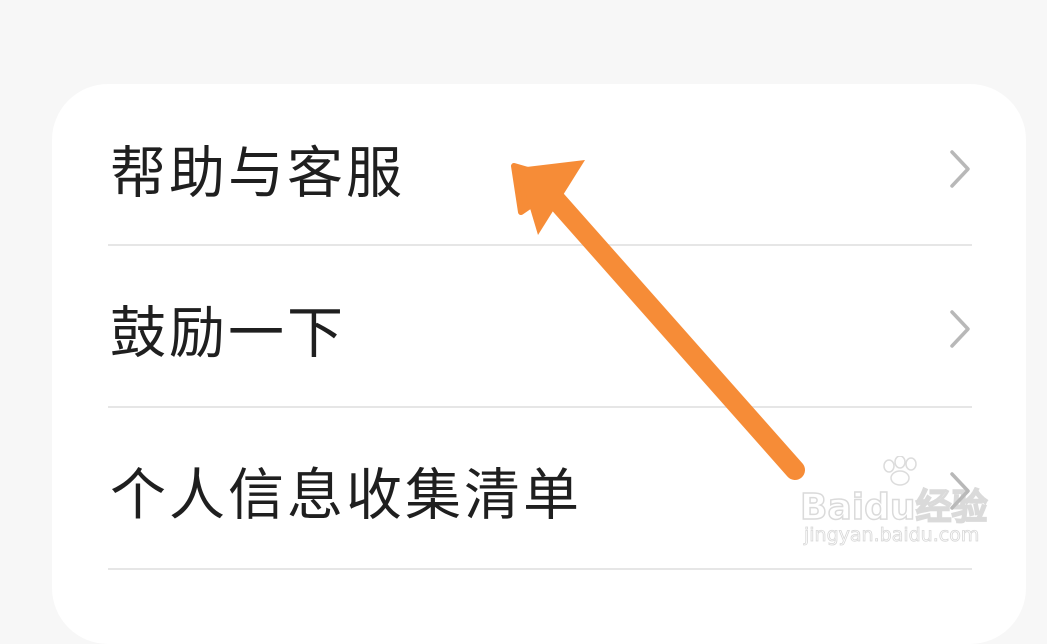  Describe the element at coordinates (893, 507) in the screenshot. I see `watermark-brand: Baidu经验` at that location.